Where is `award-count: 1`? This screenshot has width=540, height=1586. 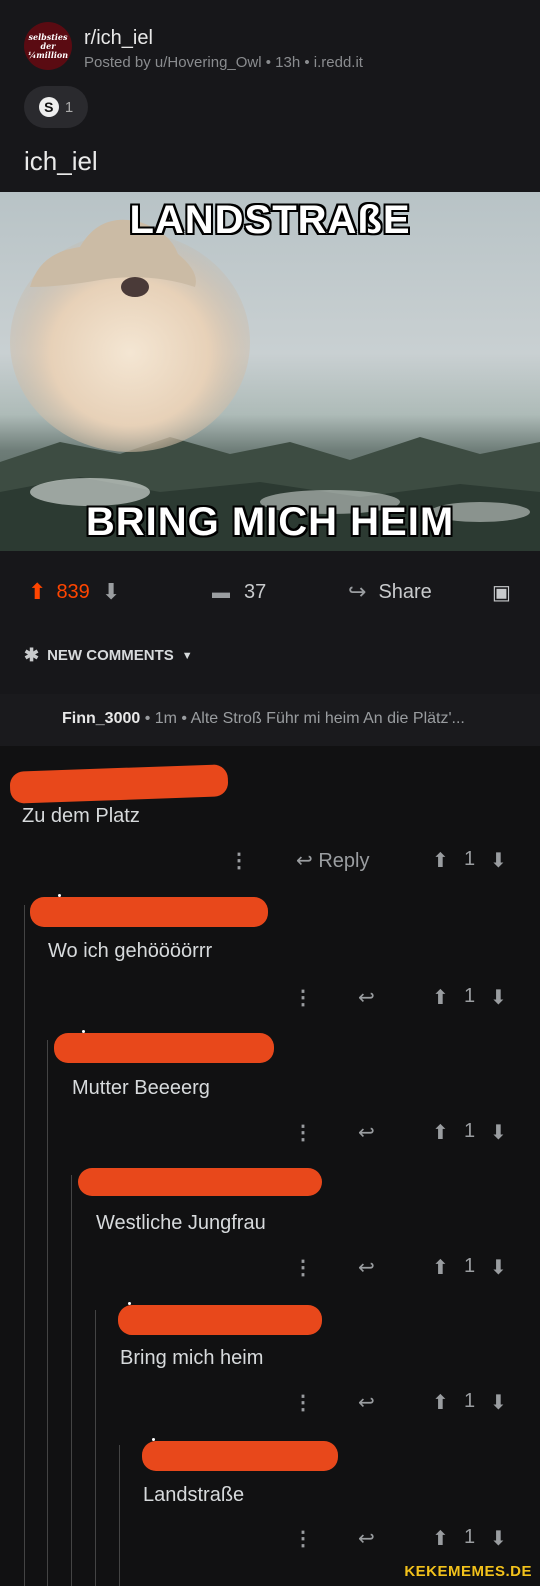 award-count: 1 is located at coordinates (69, 107).